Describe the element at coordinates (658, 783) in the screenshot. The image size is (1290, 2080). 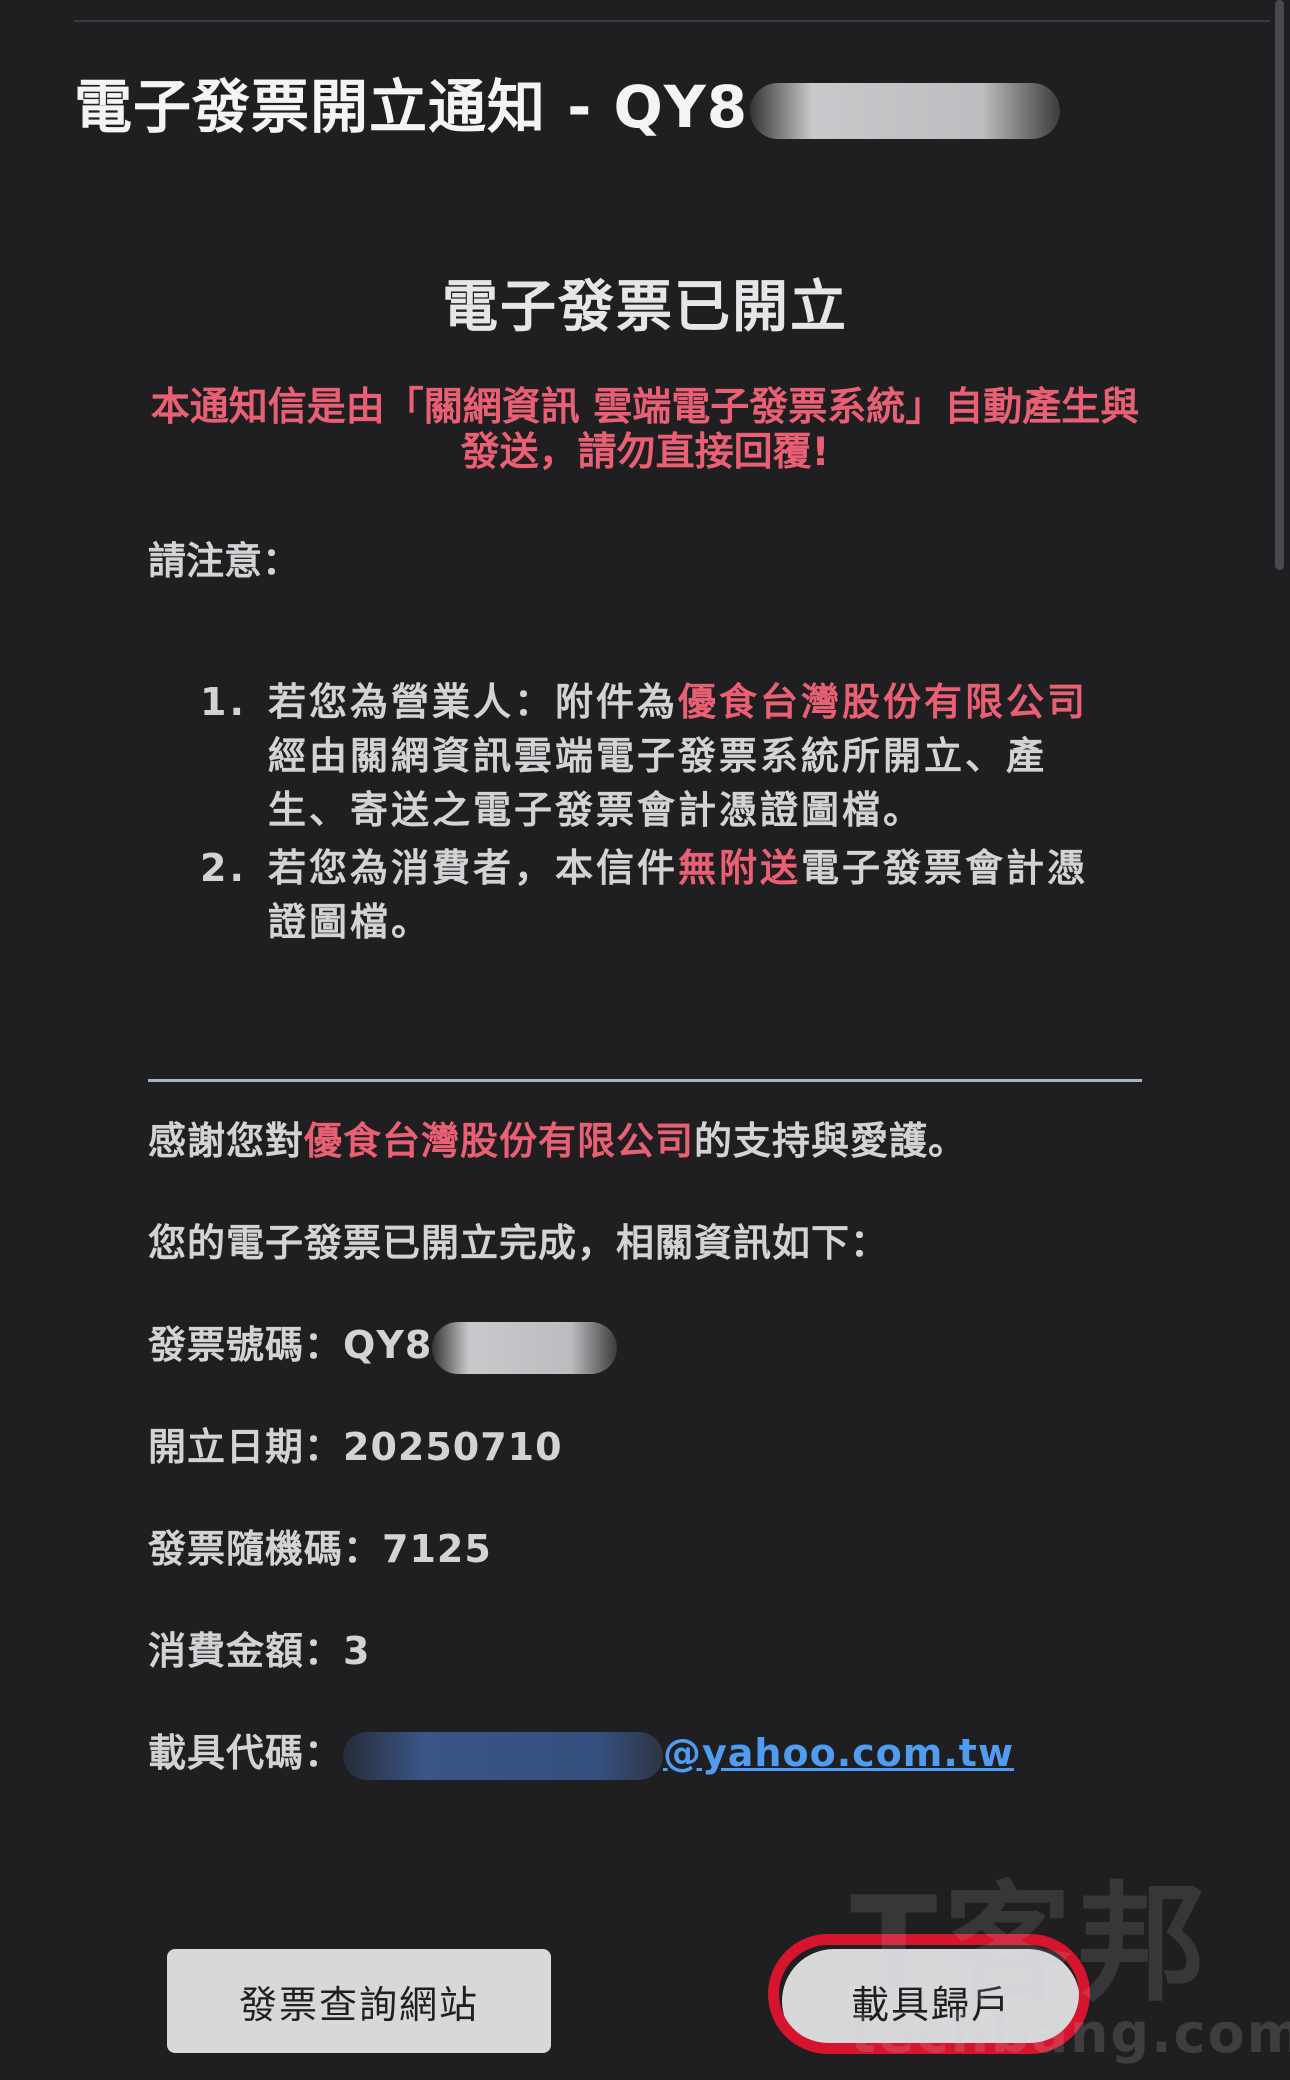
I see `note-text: 經由關網資訊雲端電子發票系統所開立、產生、寄送之電子發票會計憑證圖檔。` at that location.